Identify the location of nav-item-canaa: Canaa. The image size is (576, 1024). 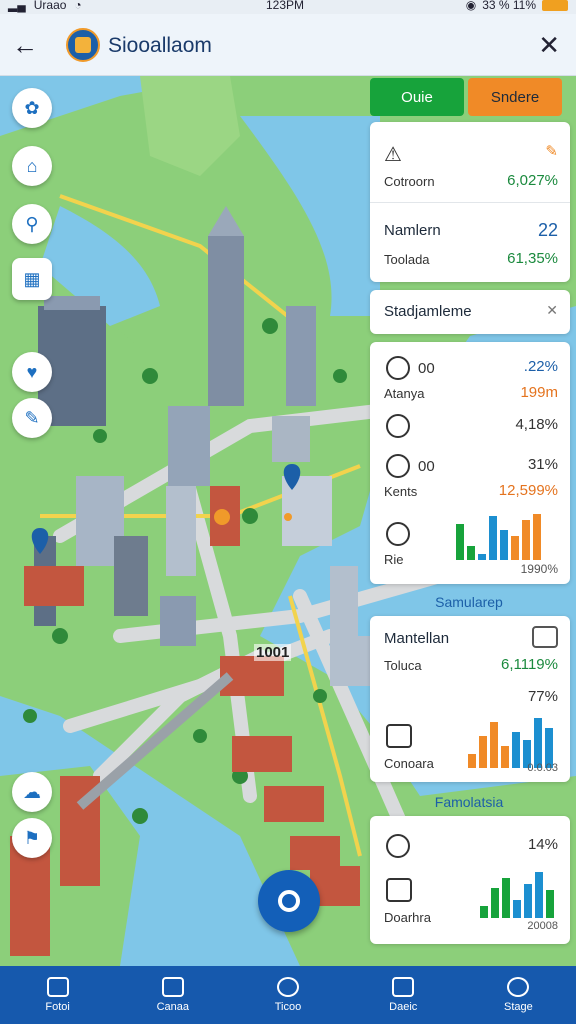
(172, 995).